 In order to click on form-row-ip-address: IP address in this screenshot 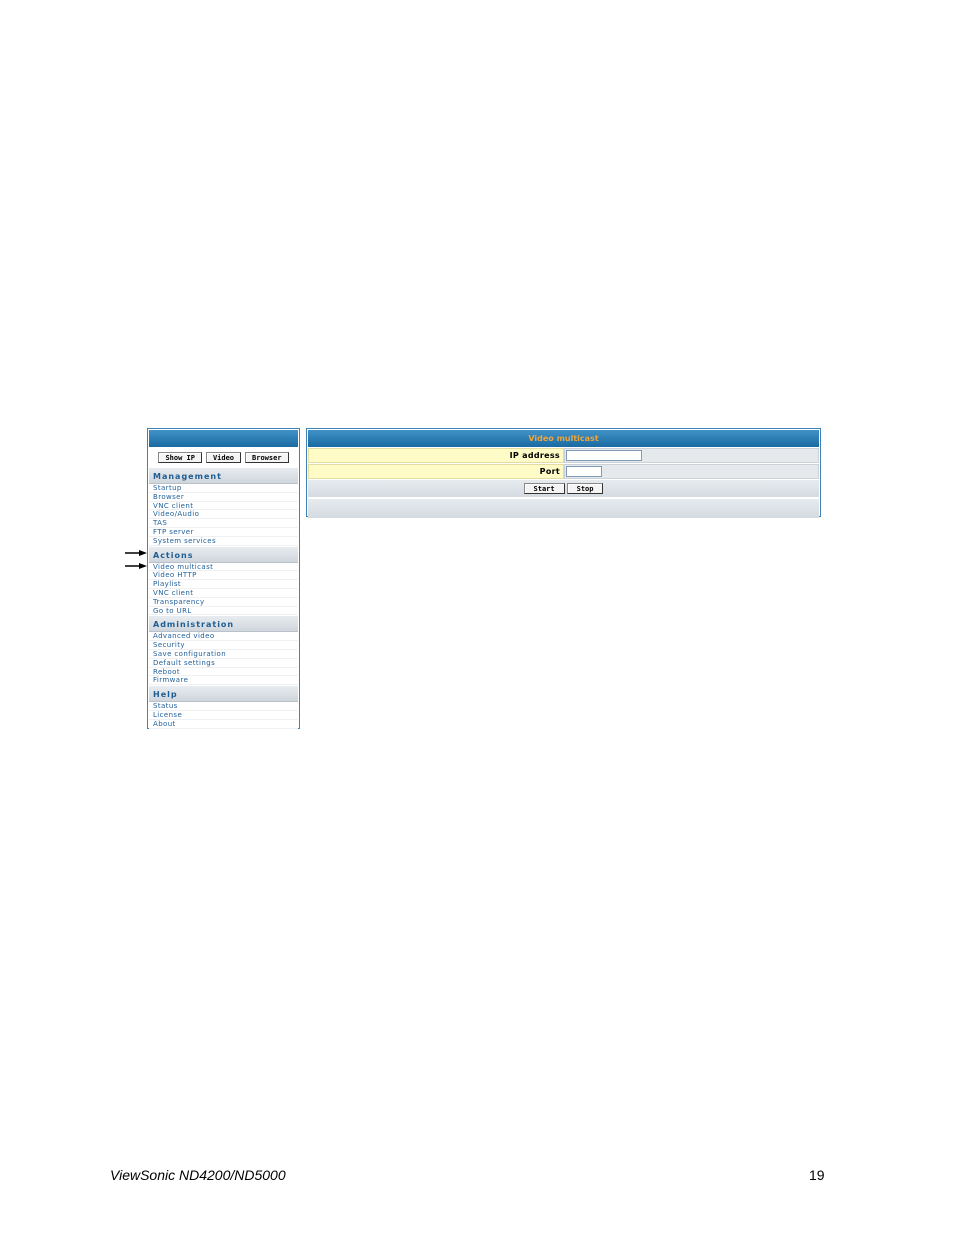, I will do `click(563, 455)`.